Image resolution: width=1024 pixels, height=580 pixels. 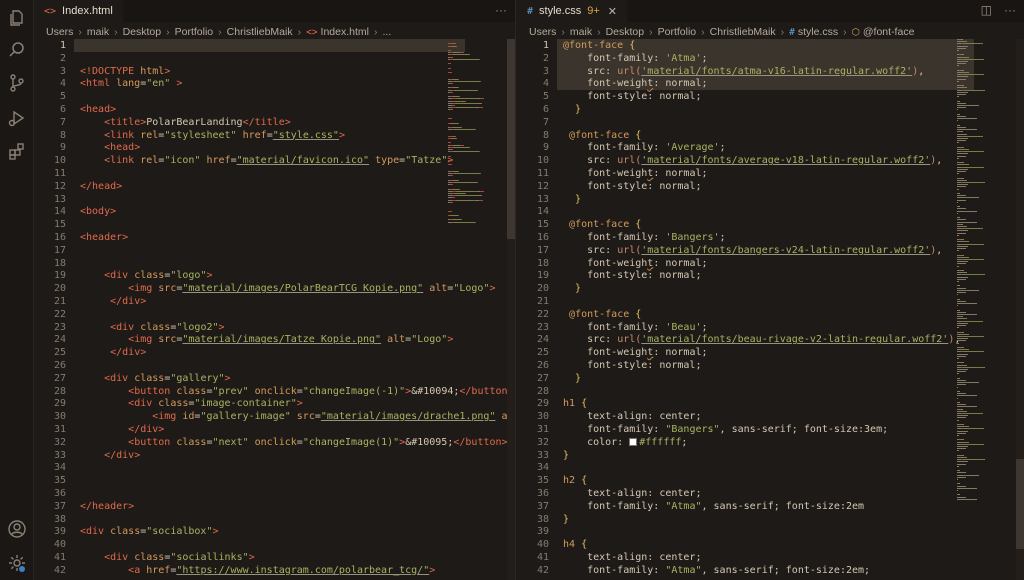 What do you see at coordinates (770, 263) in the screenshot?
I see `code-line: 18 font-weight: normal;` at bounding box center [770, 263].